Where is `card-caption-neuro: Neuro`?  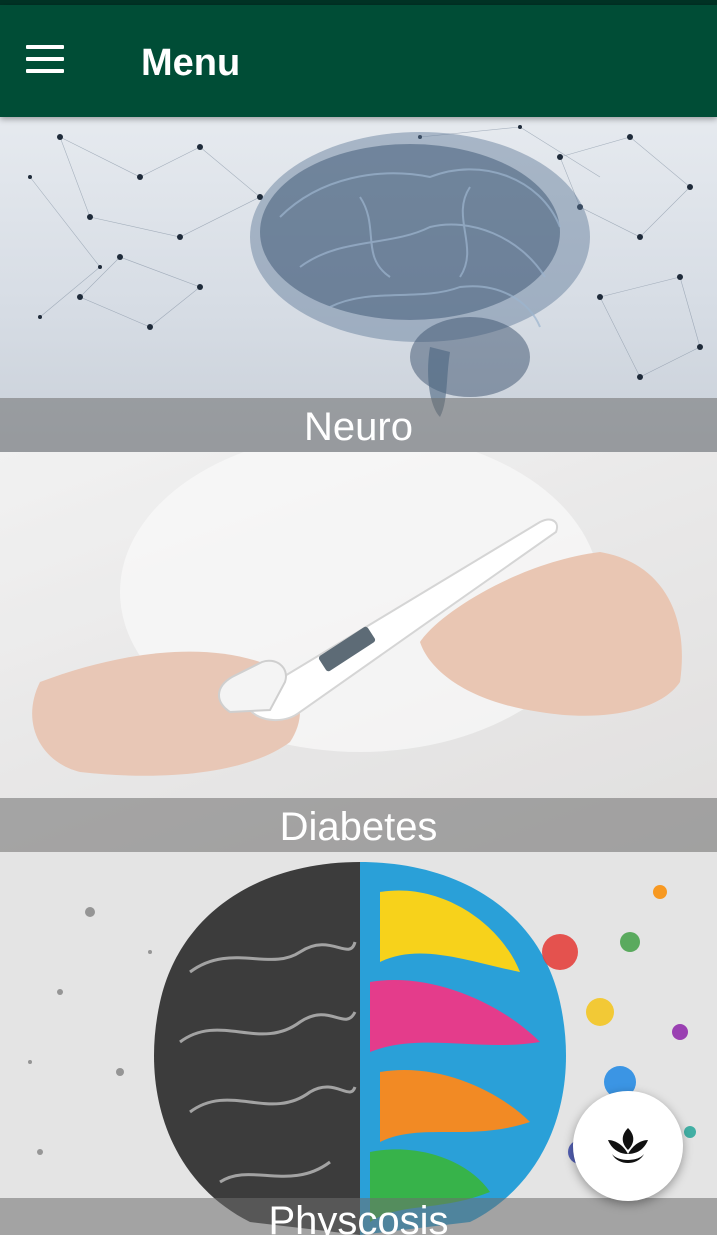 card-caption-neuro: Neuro is located at coordinates (358, 425).